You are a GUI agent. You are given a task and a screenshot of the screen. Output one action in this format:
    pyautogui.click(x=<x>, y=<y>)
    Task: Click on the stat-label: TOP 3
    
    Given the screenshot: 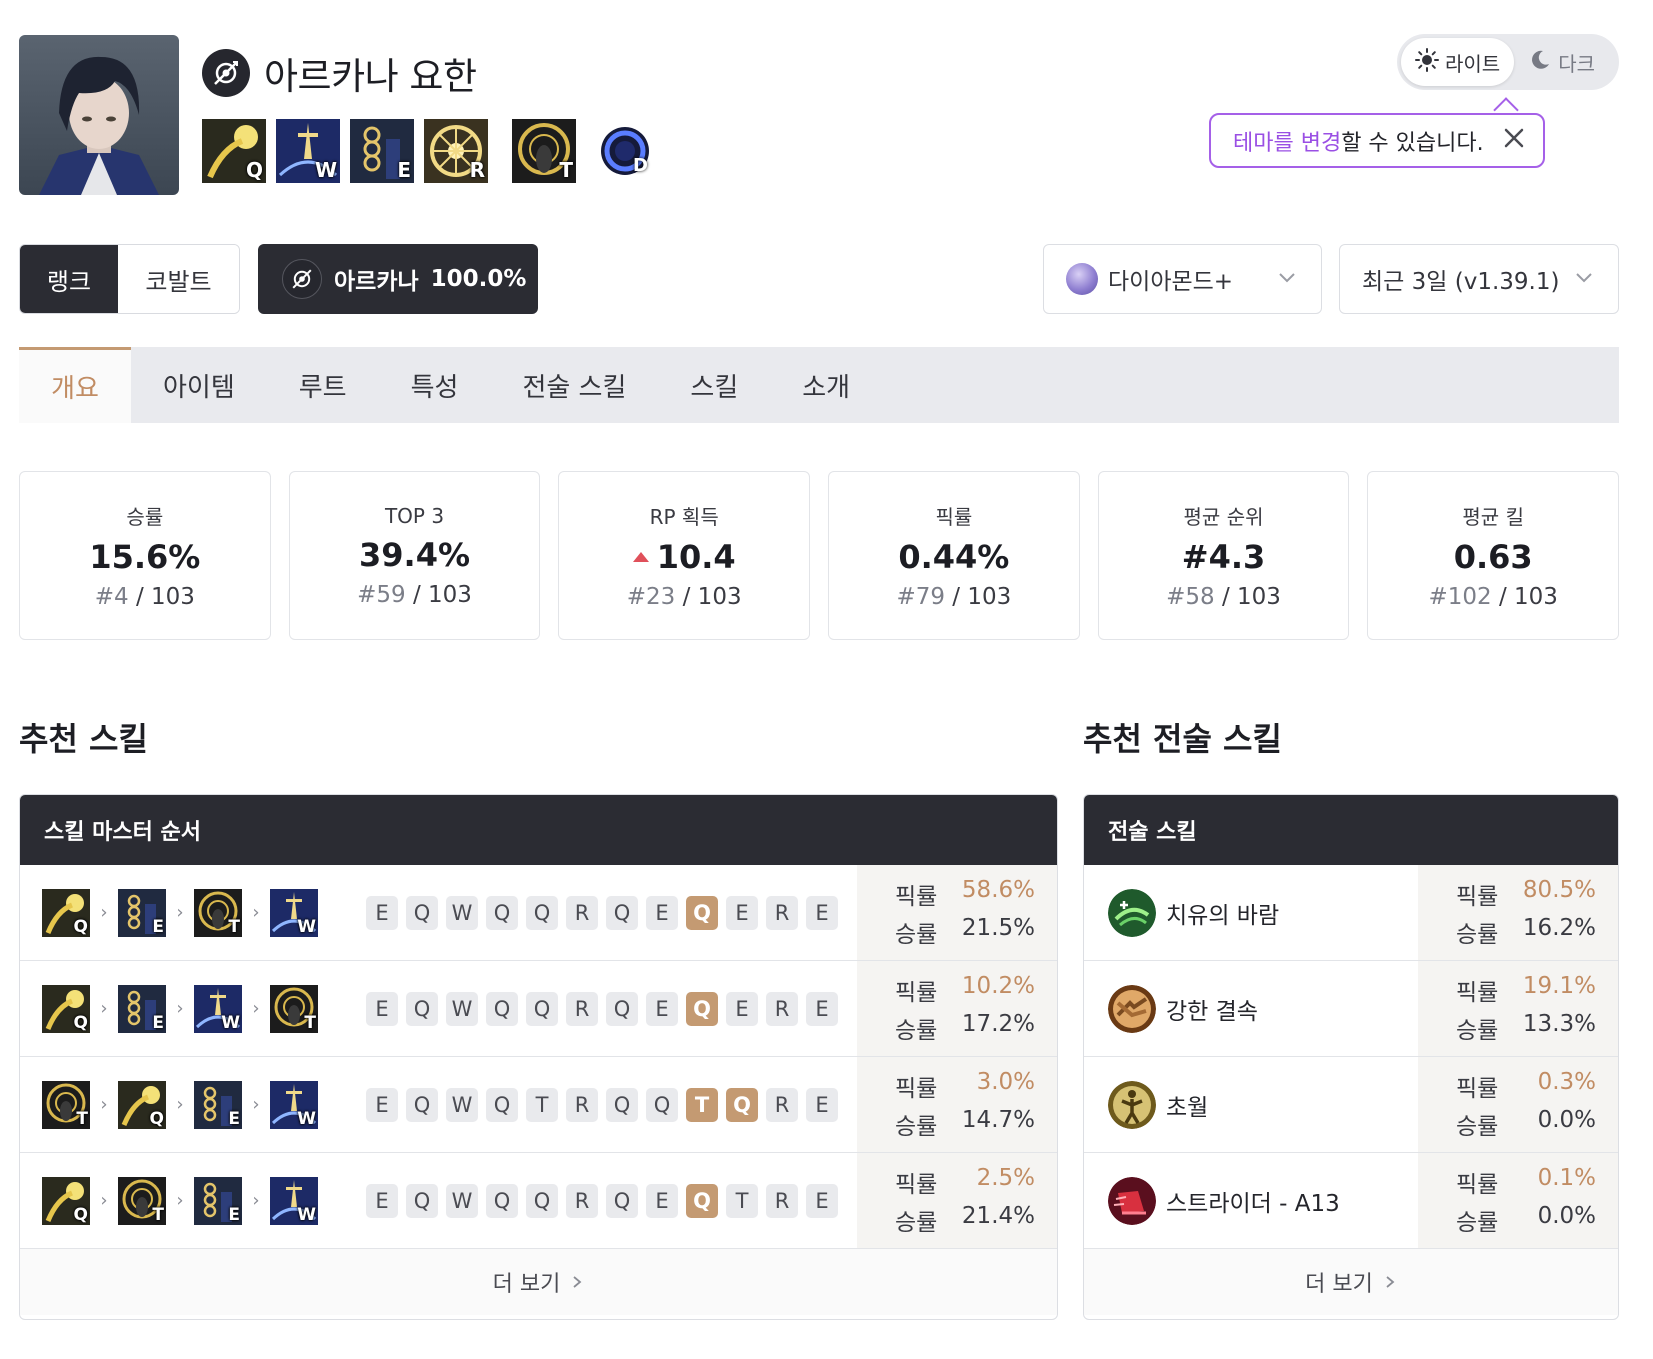 What is the action you would take?
    pyautogui.click(x=414, y=515)
    